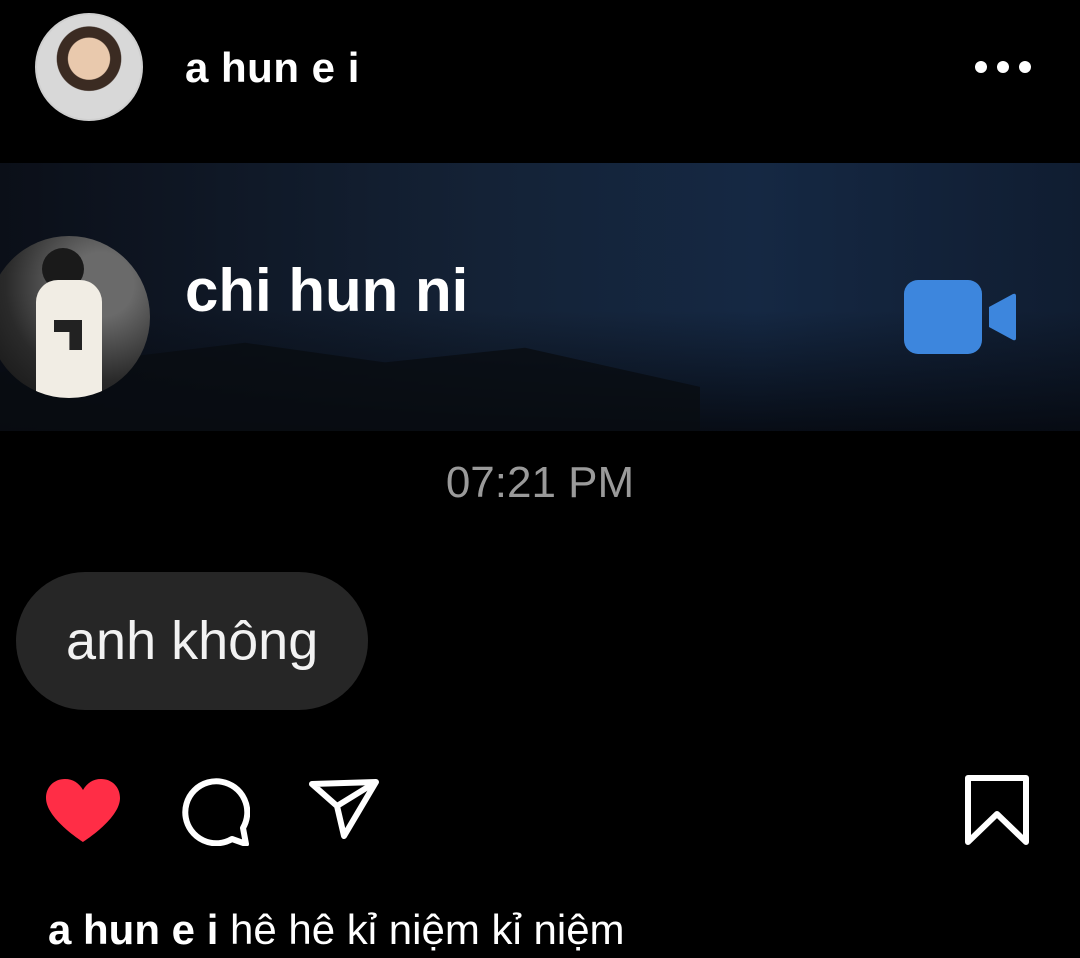  I want to click on heart-filled-icon, so click(83, 811).